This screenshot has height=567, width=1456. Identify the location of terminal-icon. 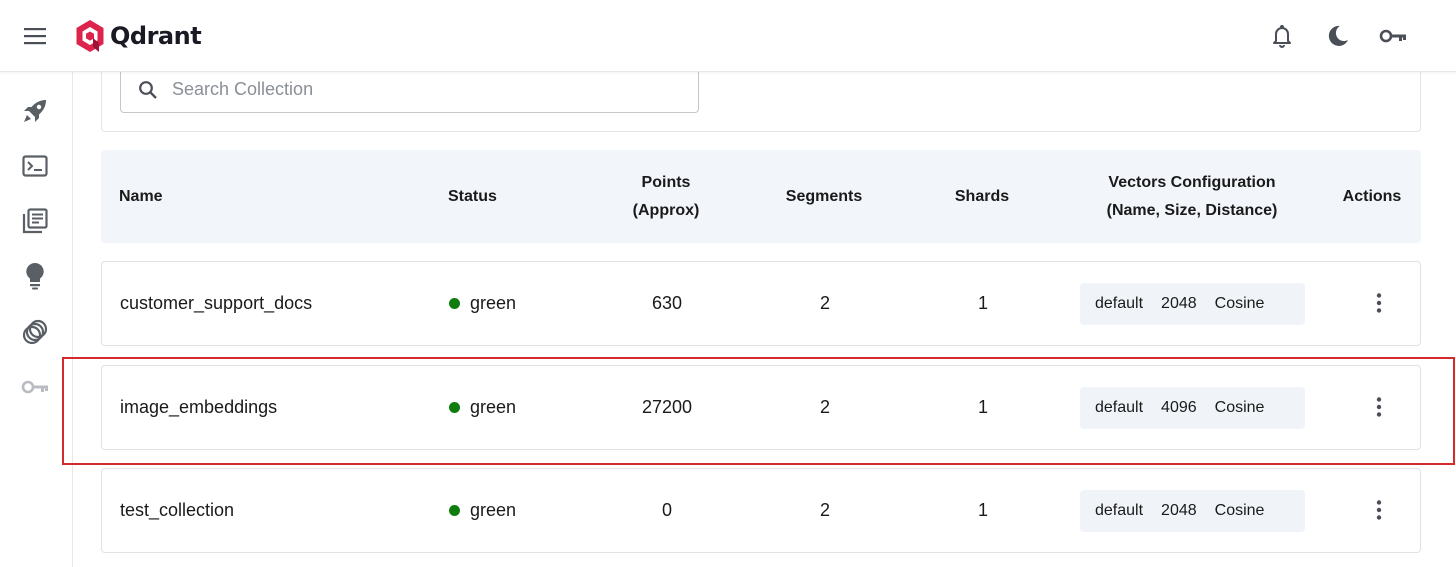
(35, 166).